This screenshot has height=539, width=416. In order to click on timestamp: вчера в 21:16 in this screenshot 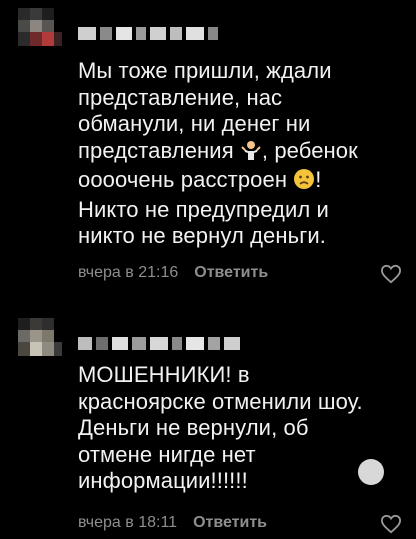, I will do `click(128, 272)`.